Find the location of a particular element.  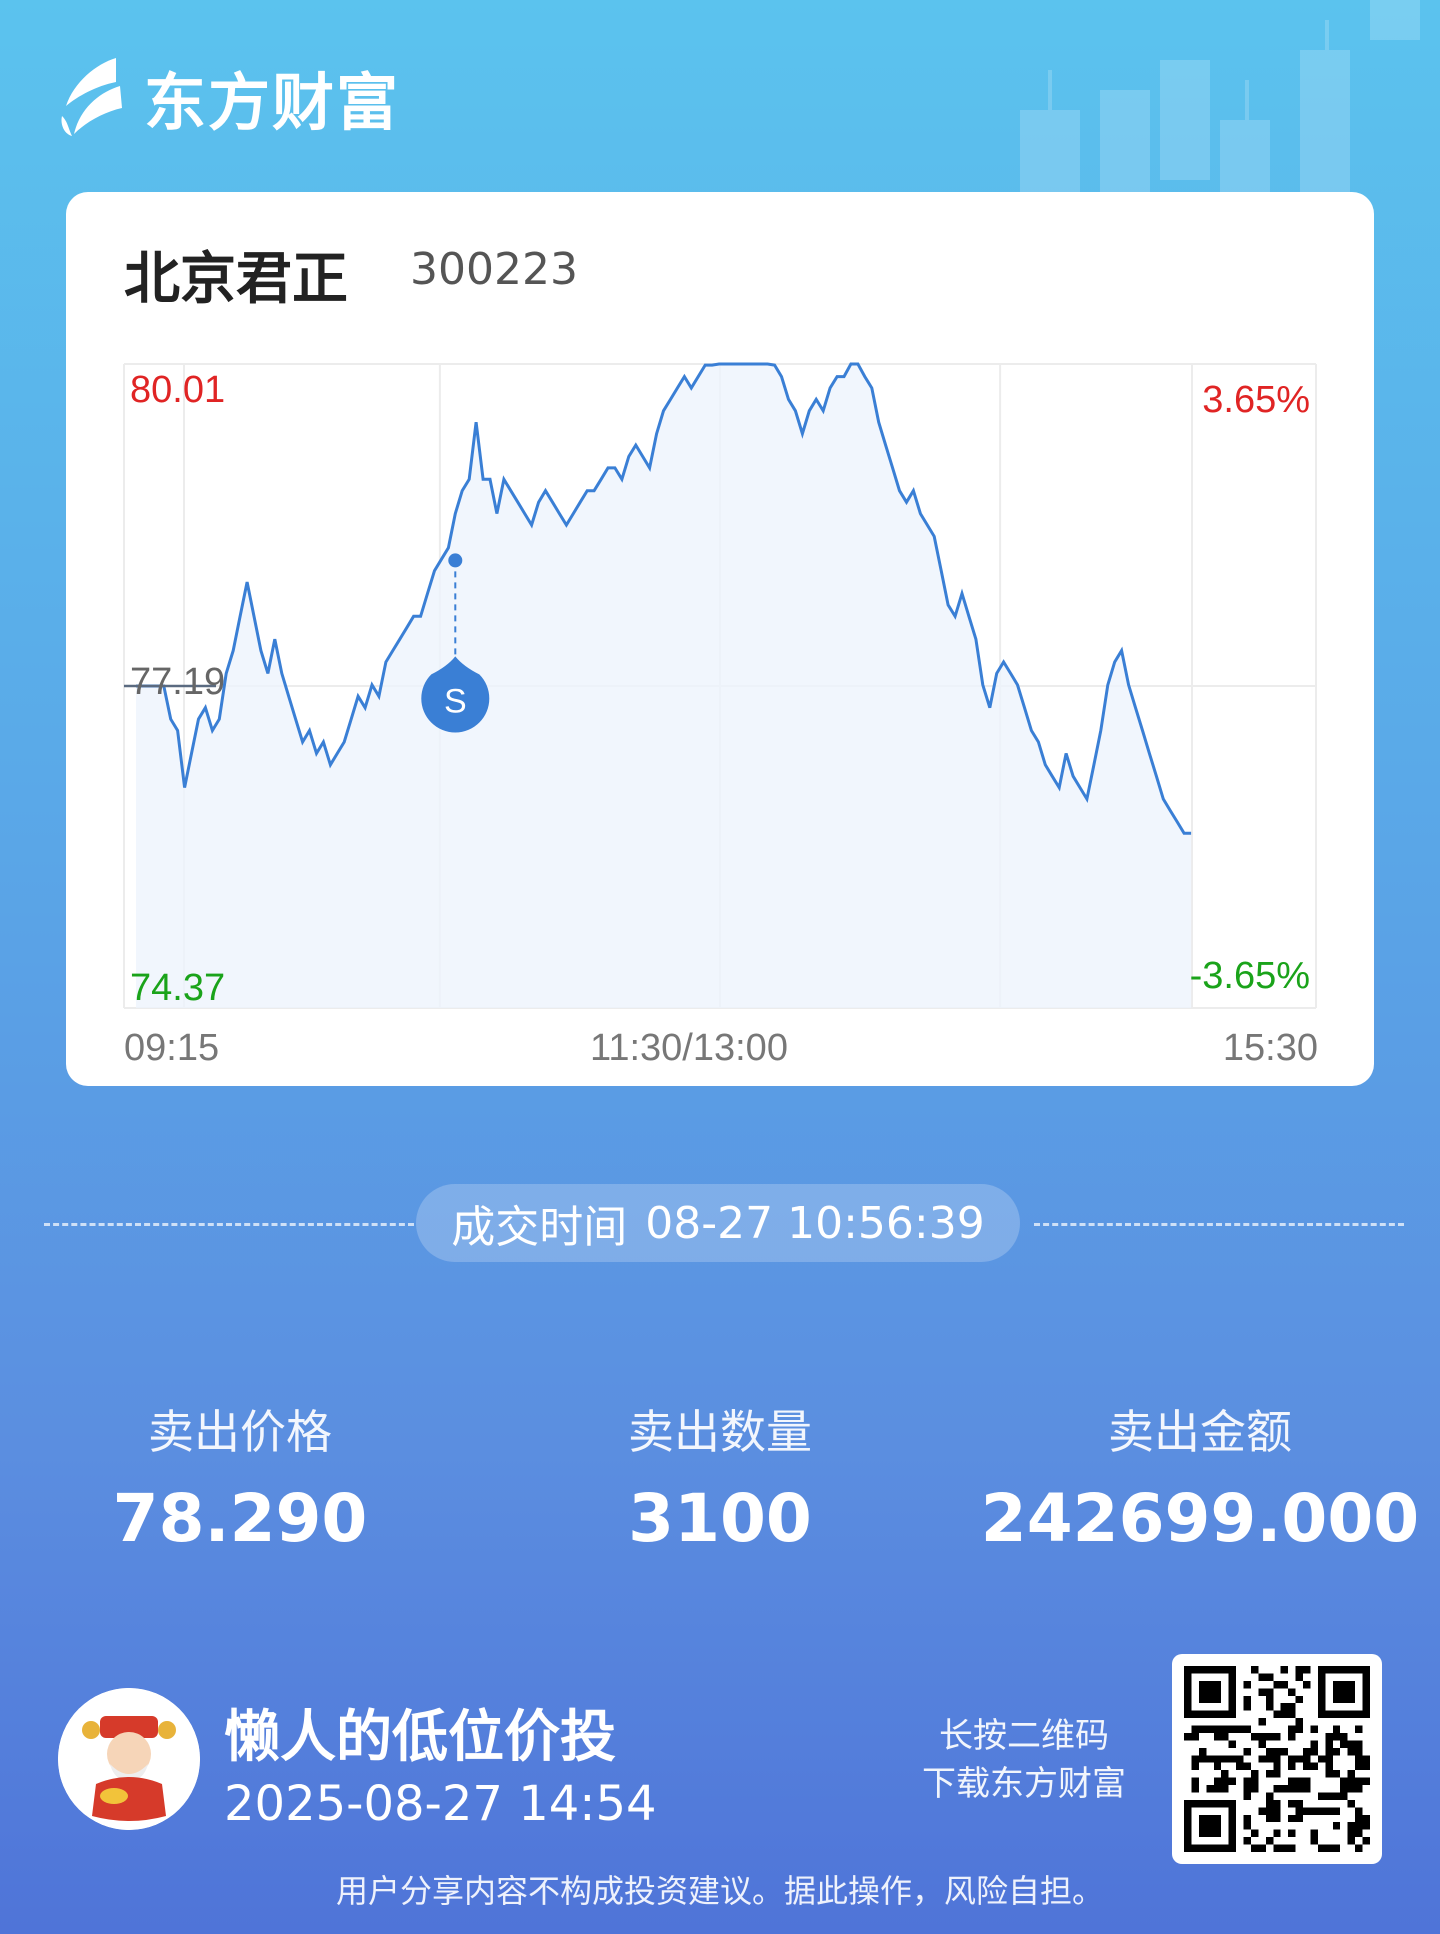

dashed-divider-left is located at coordinates (229, 1224).